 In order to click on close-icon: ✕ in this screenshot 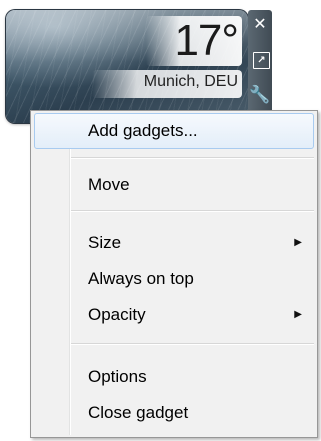, I will do `click(260, 23)`.